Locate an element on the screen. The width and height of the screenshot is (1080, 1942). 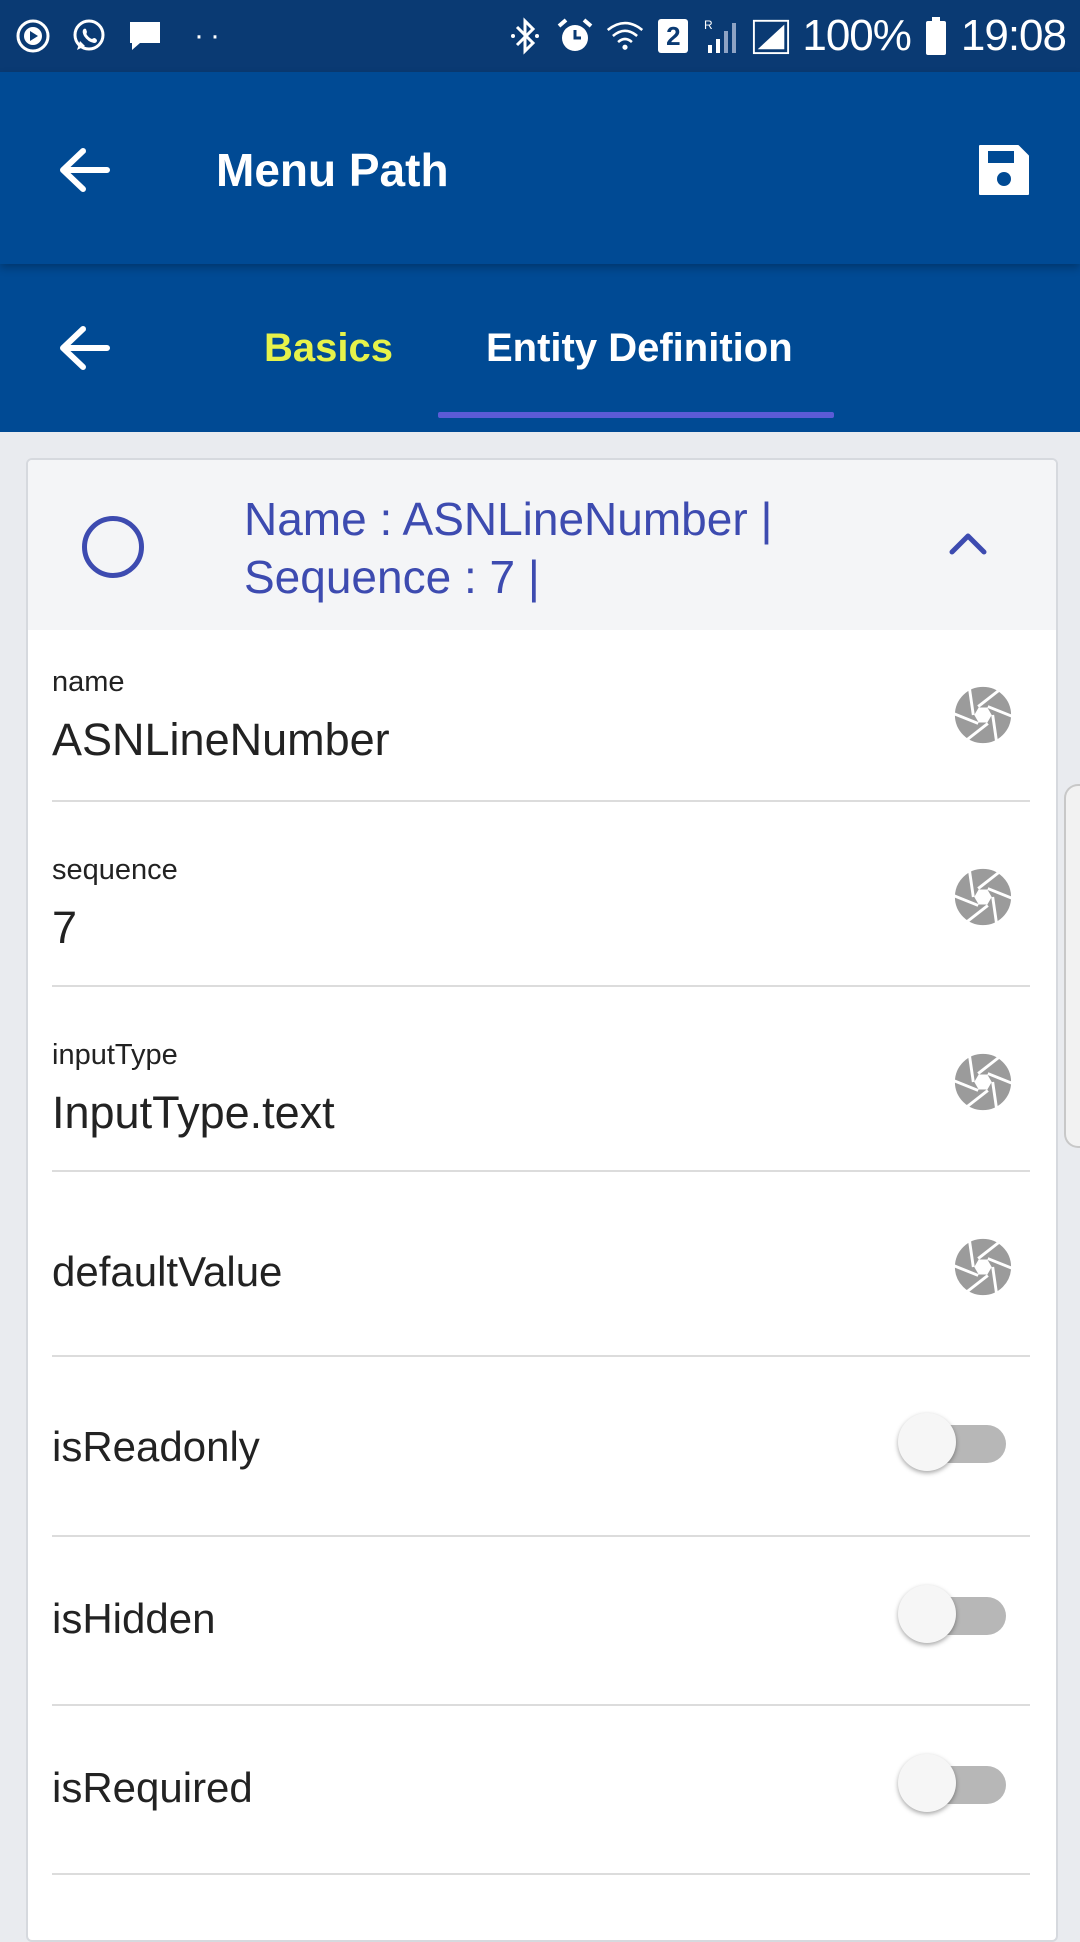
toggle-label: isRequired is located at coordinates (152, 1787).